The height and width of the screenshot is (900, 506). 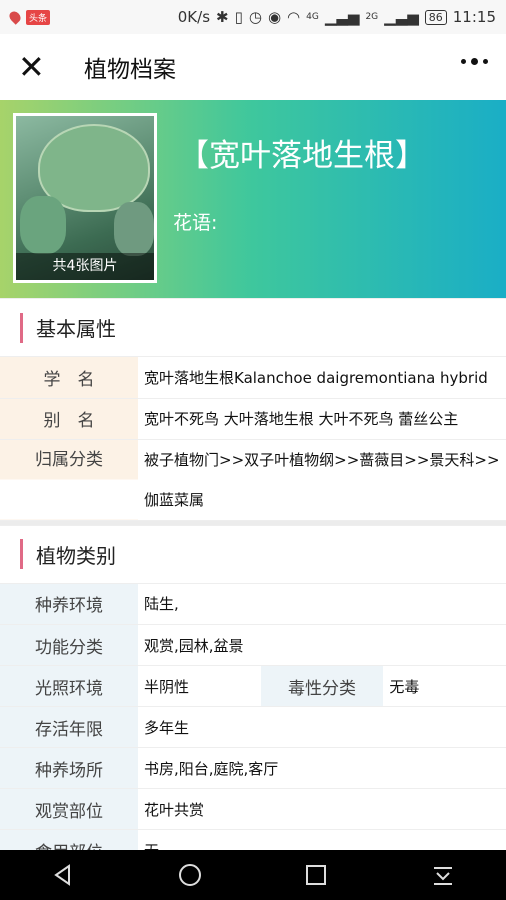 I want to click on row-label: 学 名, so click(x=69, y=378).